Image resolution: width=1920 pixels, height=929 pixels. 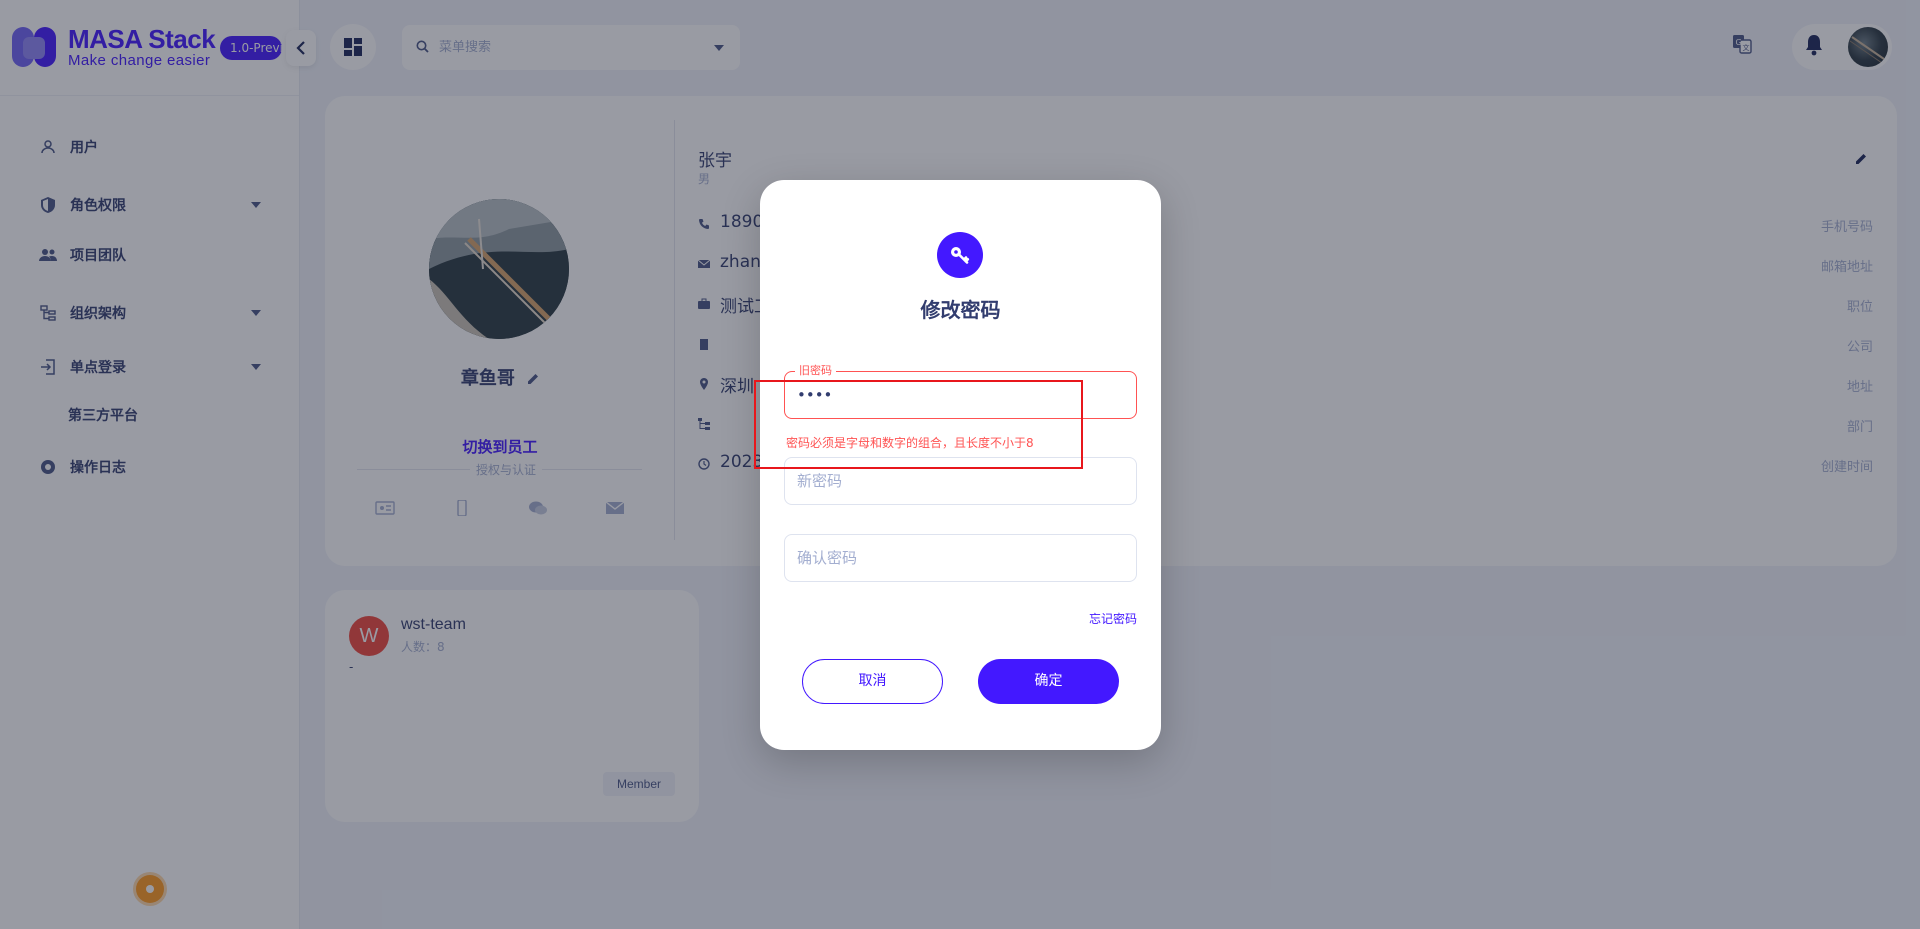 I want to click on confirm-button: 确定, so click(x=1048, y=681).